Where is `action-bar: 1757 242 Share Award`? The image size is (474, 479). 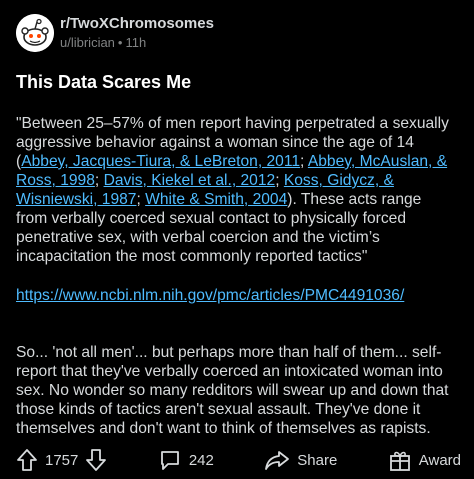 action-bar: 1757 242 Share Award is located at coordinates (238, 460).